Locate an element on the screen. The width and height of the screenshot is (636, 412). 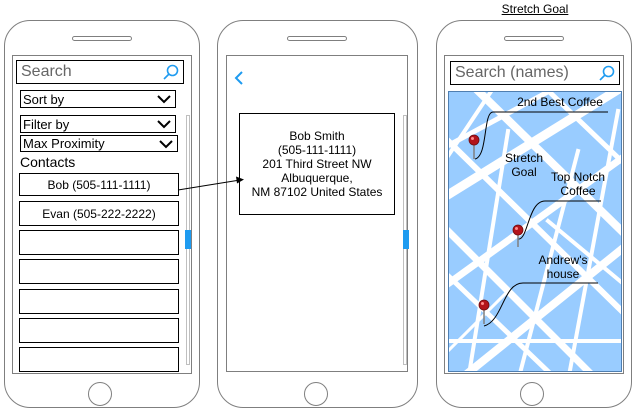
contact-name: Bob Smith is located at coordinates (317, 136).